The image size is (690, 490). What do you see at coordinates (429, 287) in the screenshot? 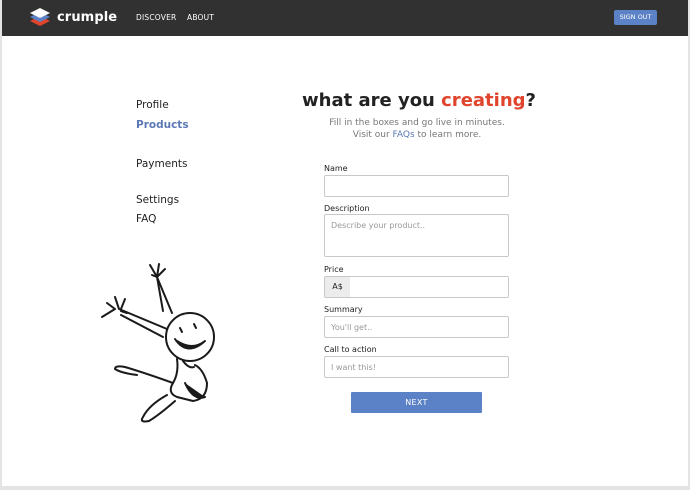
I see `price-field` at bounding box center [429, 287].